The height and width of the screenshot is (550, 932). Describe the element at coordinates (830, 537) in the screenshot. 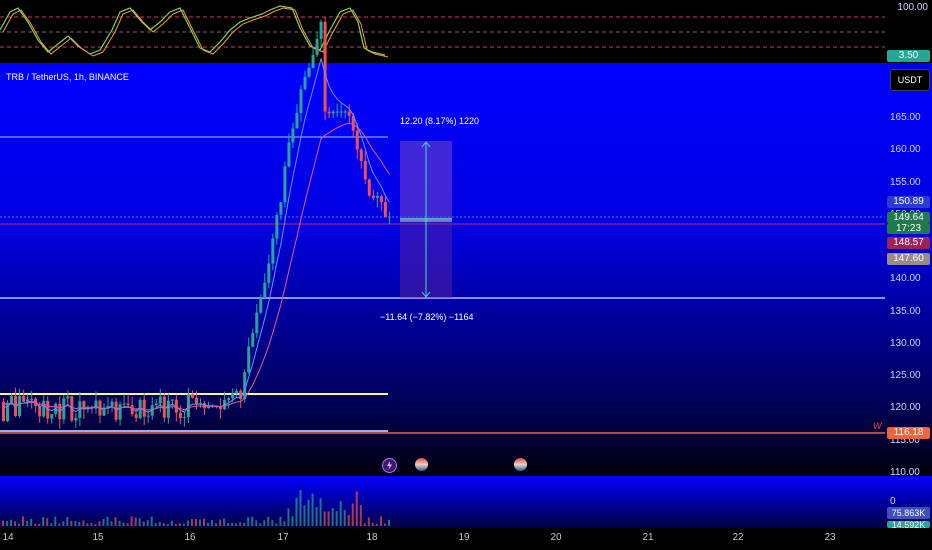

I see `time-axis-label: 23` at that location.